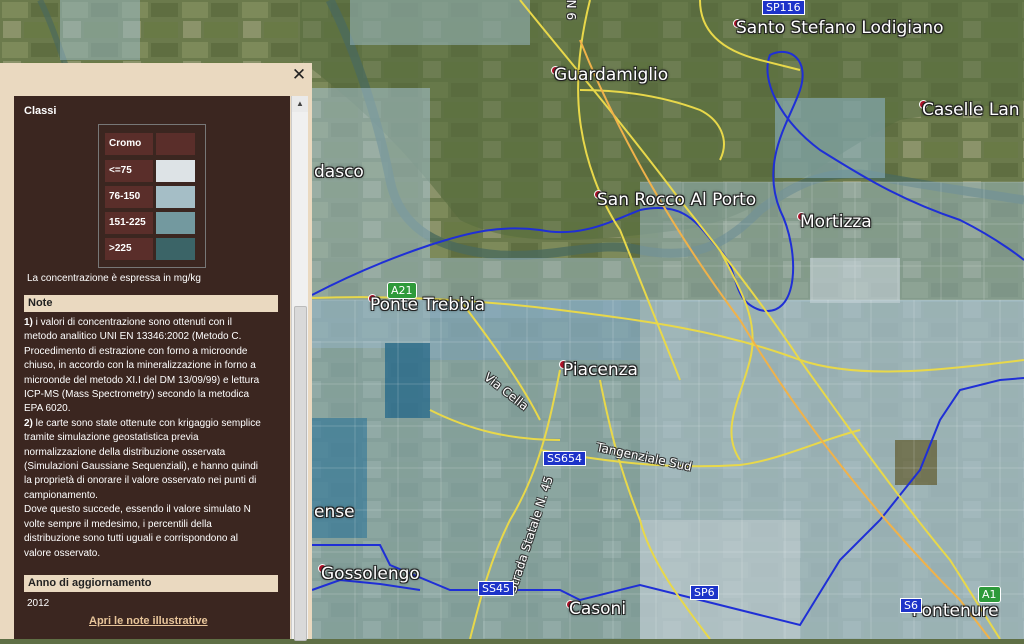 The height and width of the screenshot is (644, 1024). I want to click on legend-row: 76-150, so click(153, 197).